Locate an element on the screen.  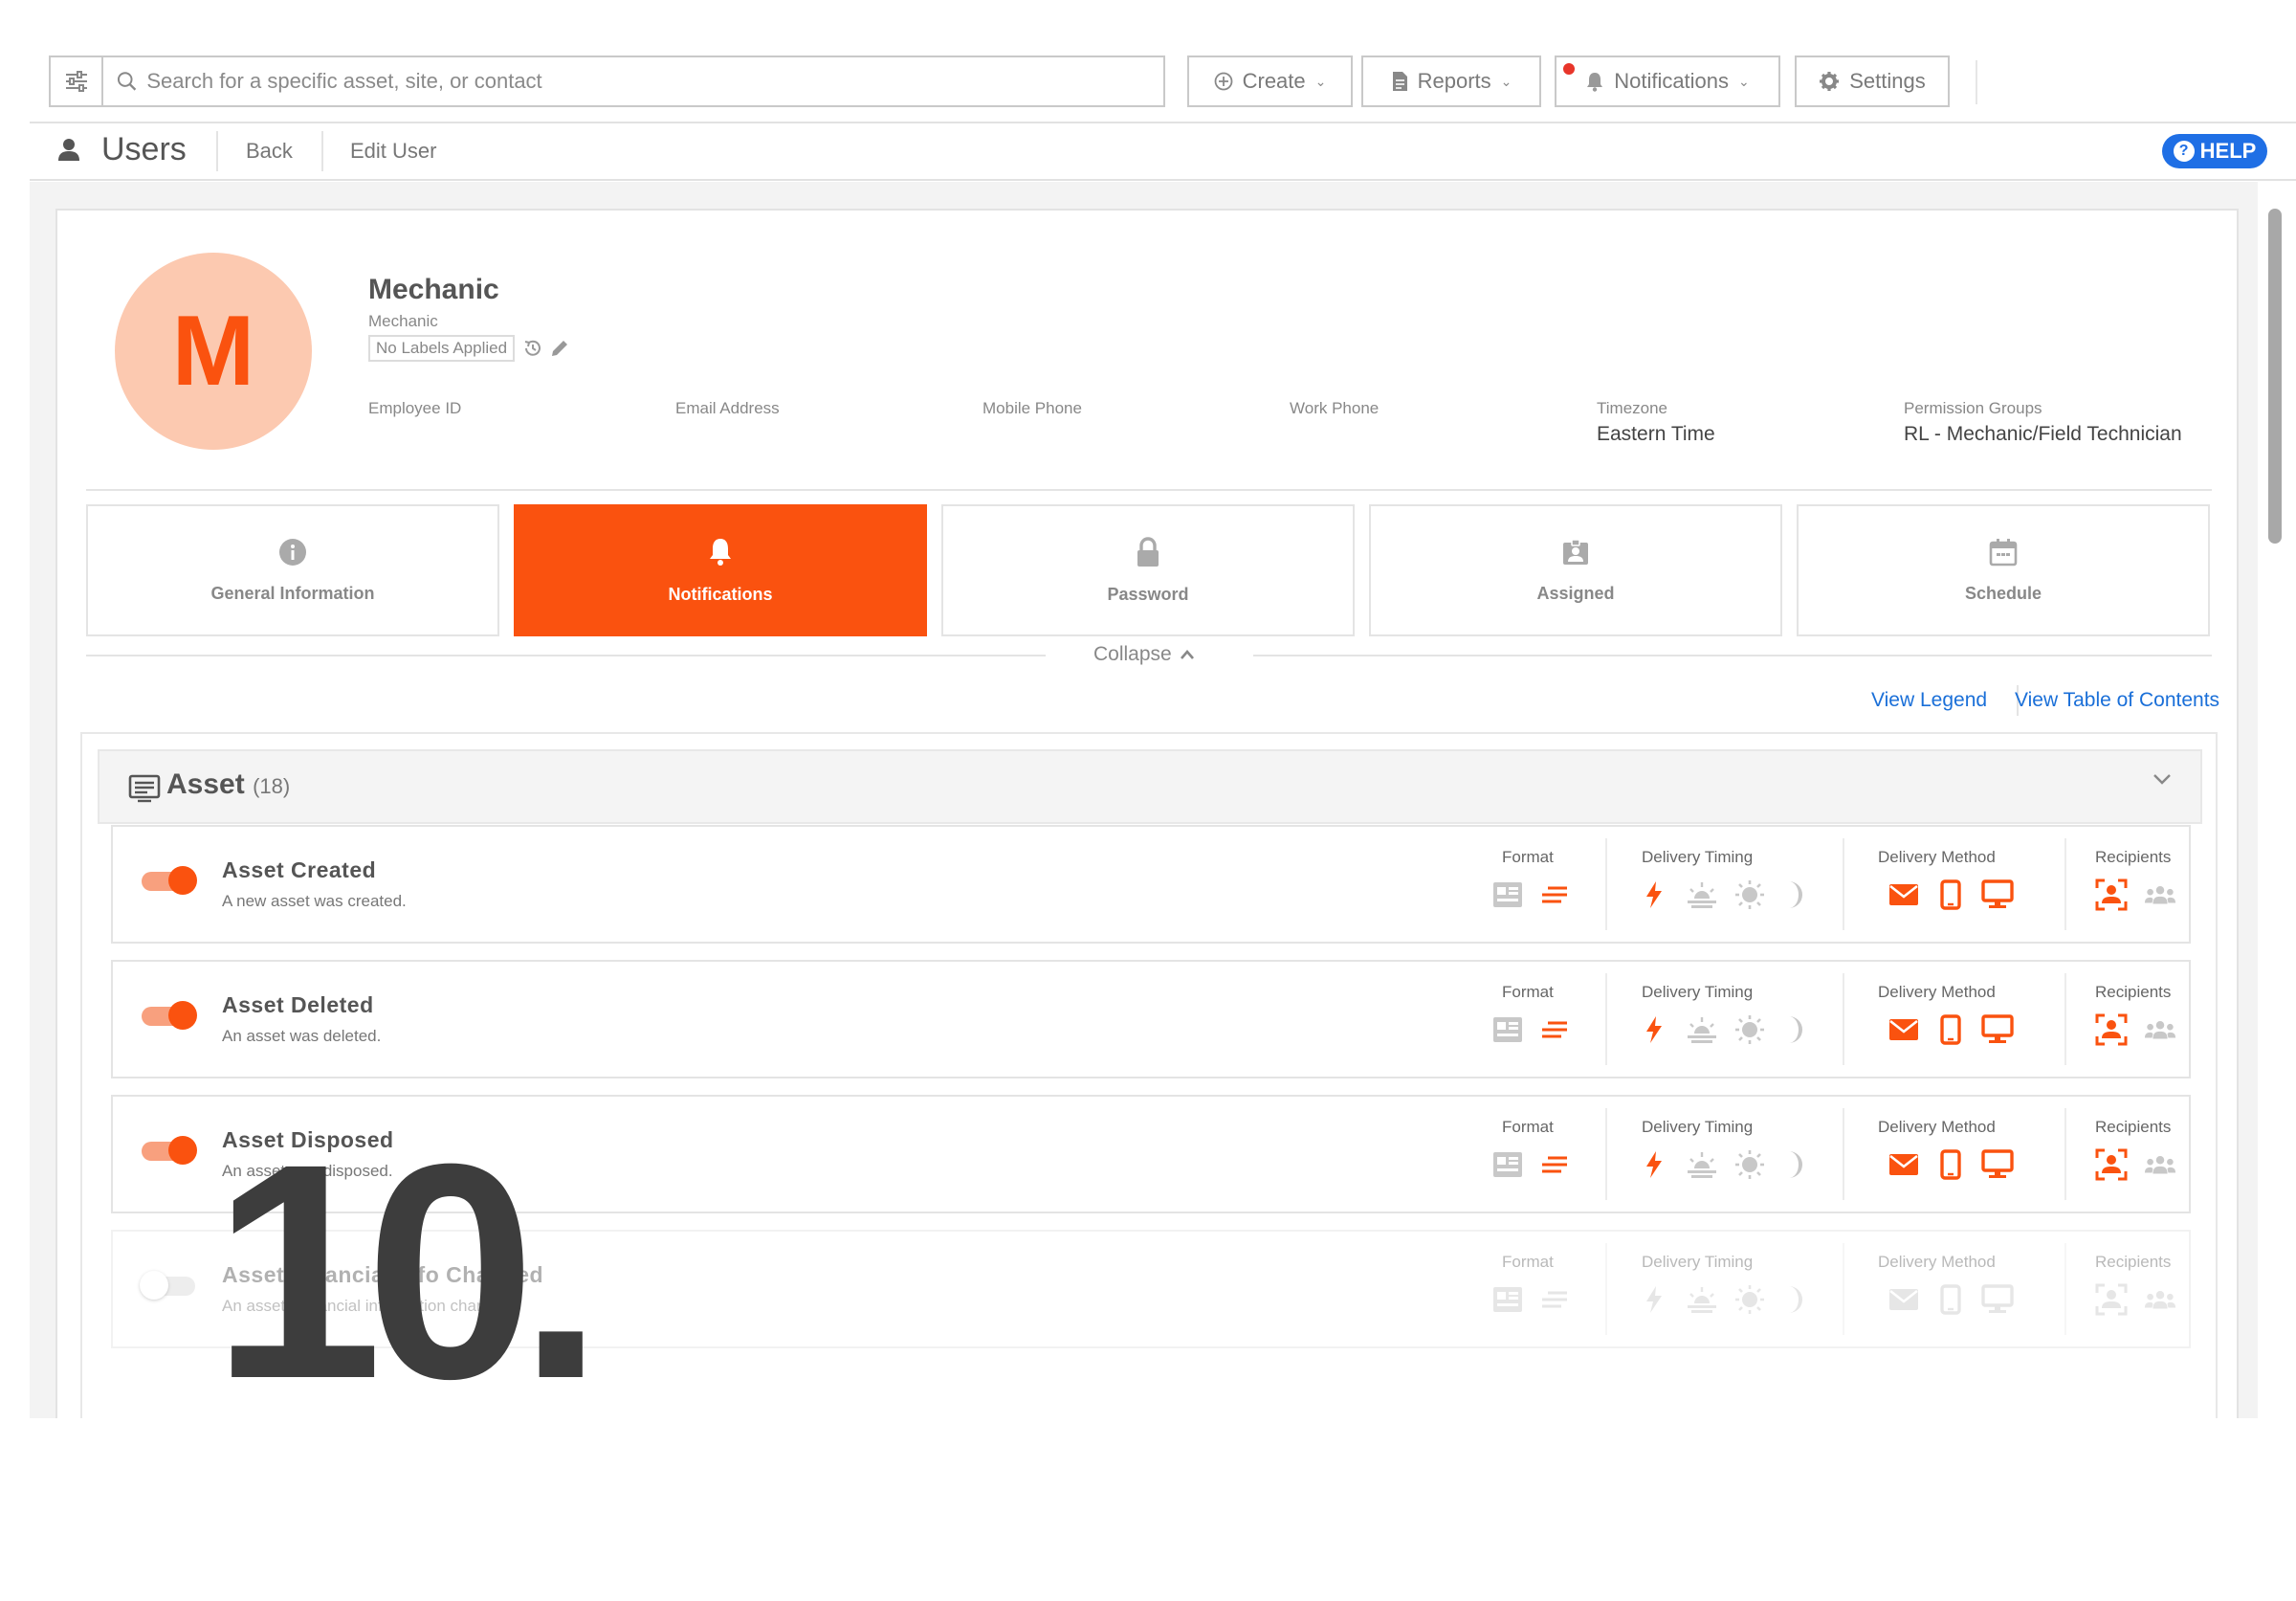
bell-icon is located at coordinates (1595, 82).